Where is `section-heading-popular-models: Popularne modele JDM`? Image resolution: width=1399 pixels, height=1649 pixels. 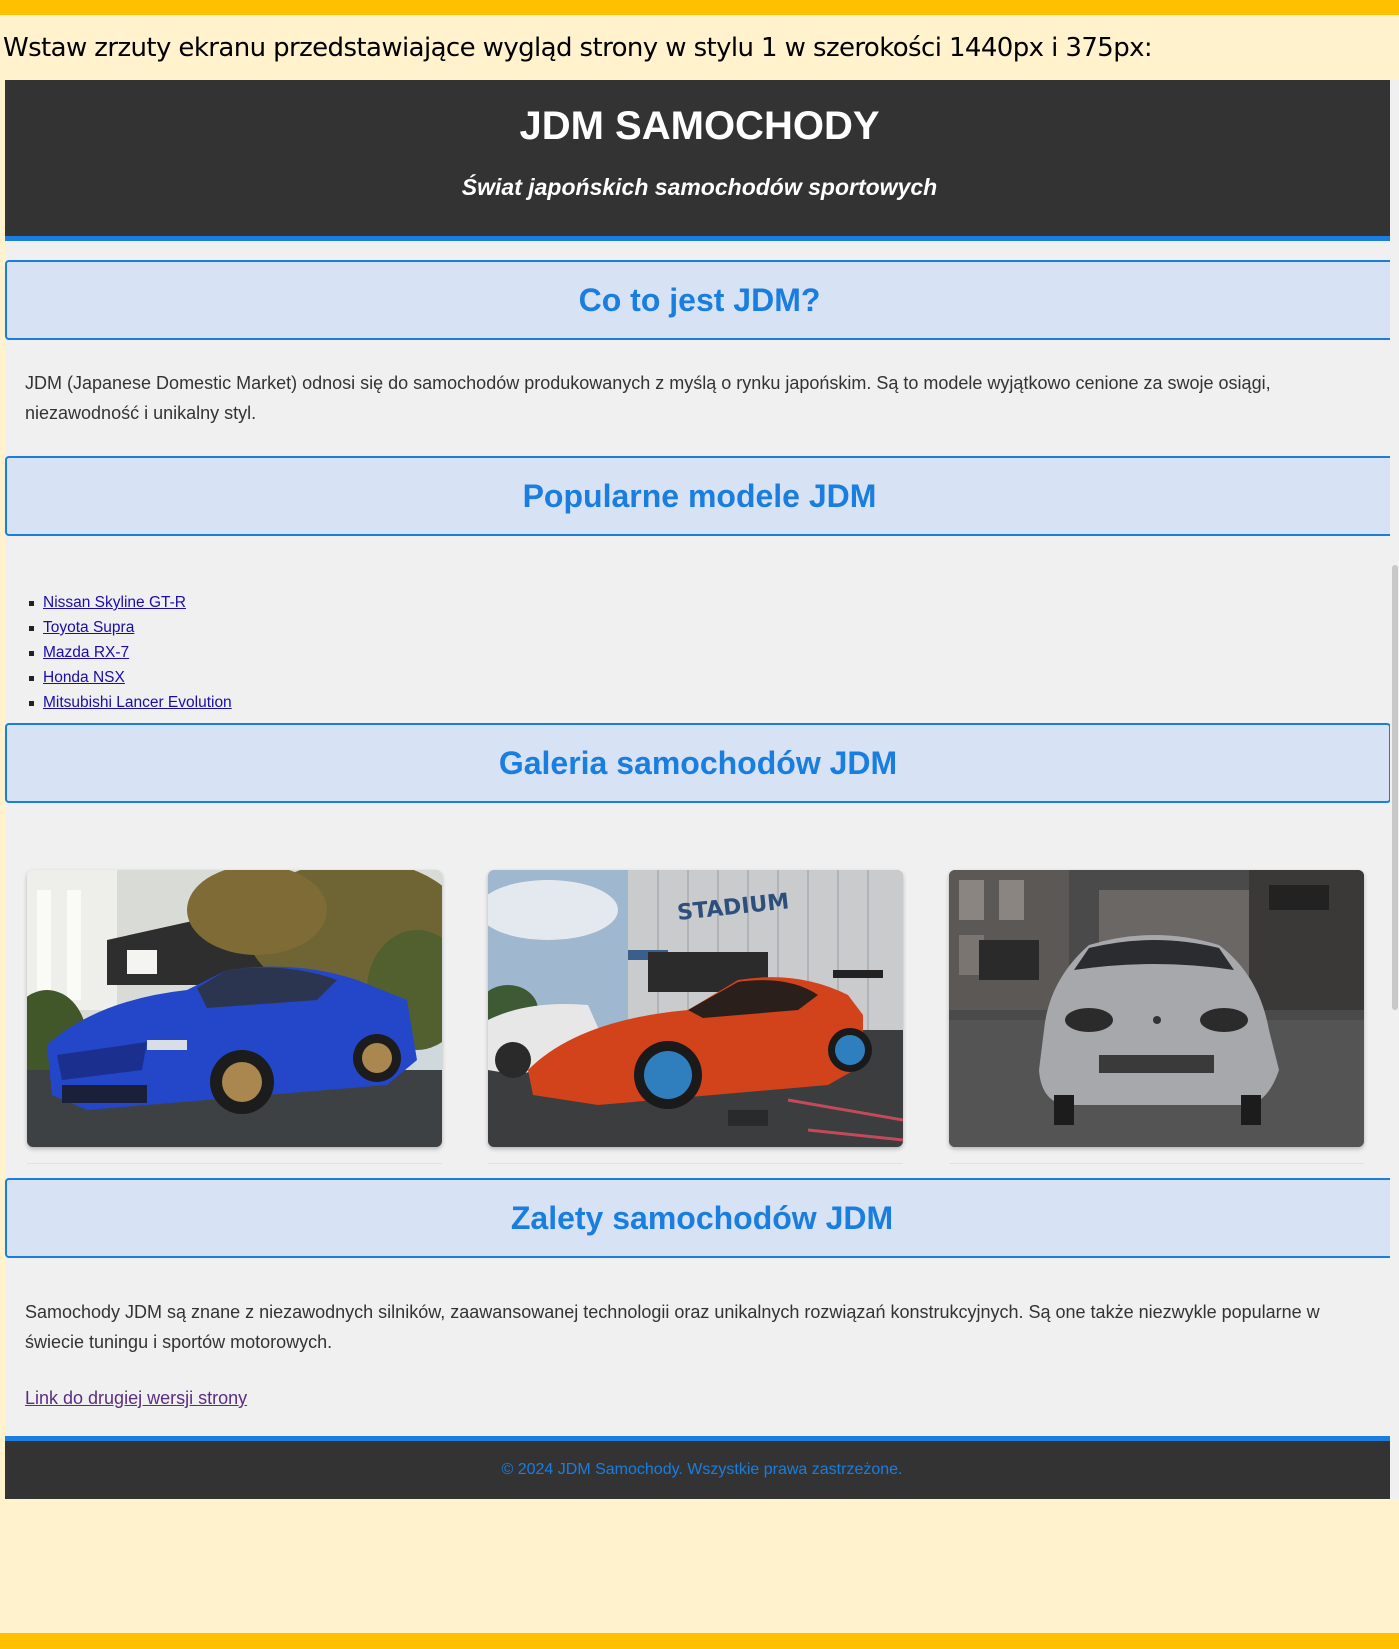
section-heading-popular-models: Popularne modele JDM is located at coordinates (699, 496).